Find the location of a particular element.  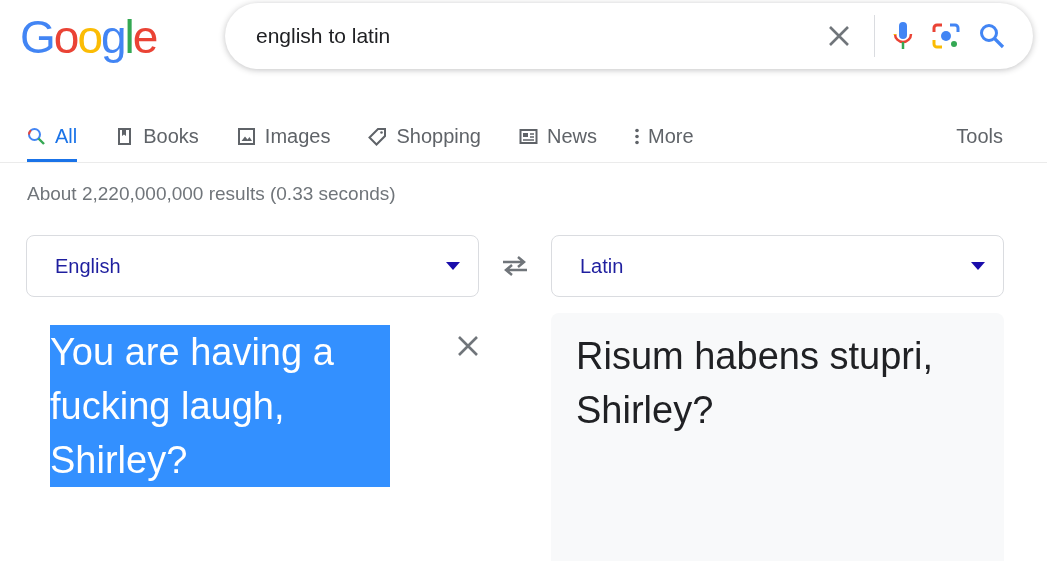

tag-icon is located at coordinates (378, 136).